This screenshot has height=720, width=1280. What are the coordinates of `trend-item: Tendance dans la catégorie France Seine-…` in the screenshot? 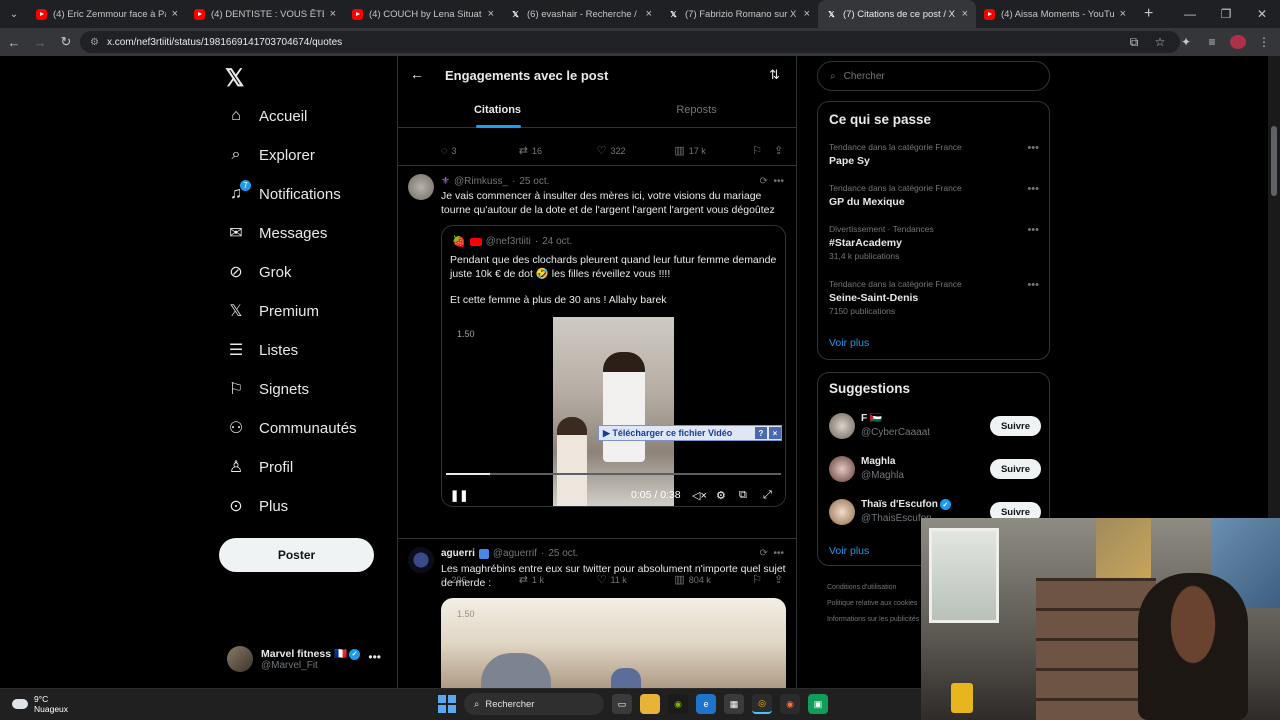 It's located at (934, 298).